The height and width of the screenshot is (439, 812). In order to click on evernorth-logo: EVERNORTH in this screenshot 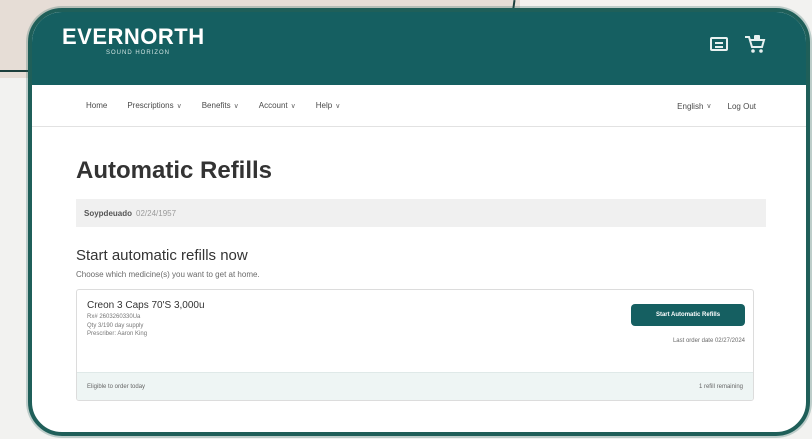, I will do `click(133, 37)`.